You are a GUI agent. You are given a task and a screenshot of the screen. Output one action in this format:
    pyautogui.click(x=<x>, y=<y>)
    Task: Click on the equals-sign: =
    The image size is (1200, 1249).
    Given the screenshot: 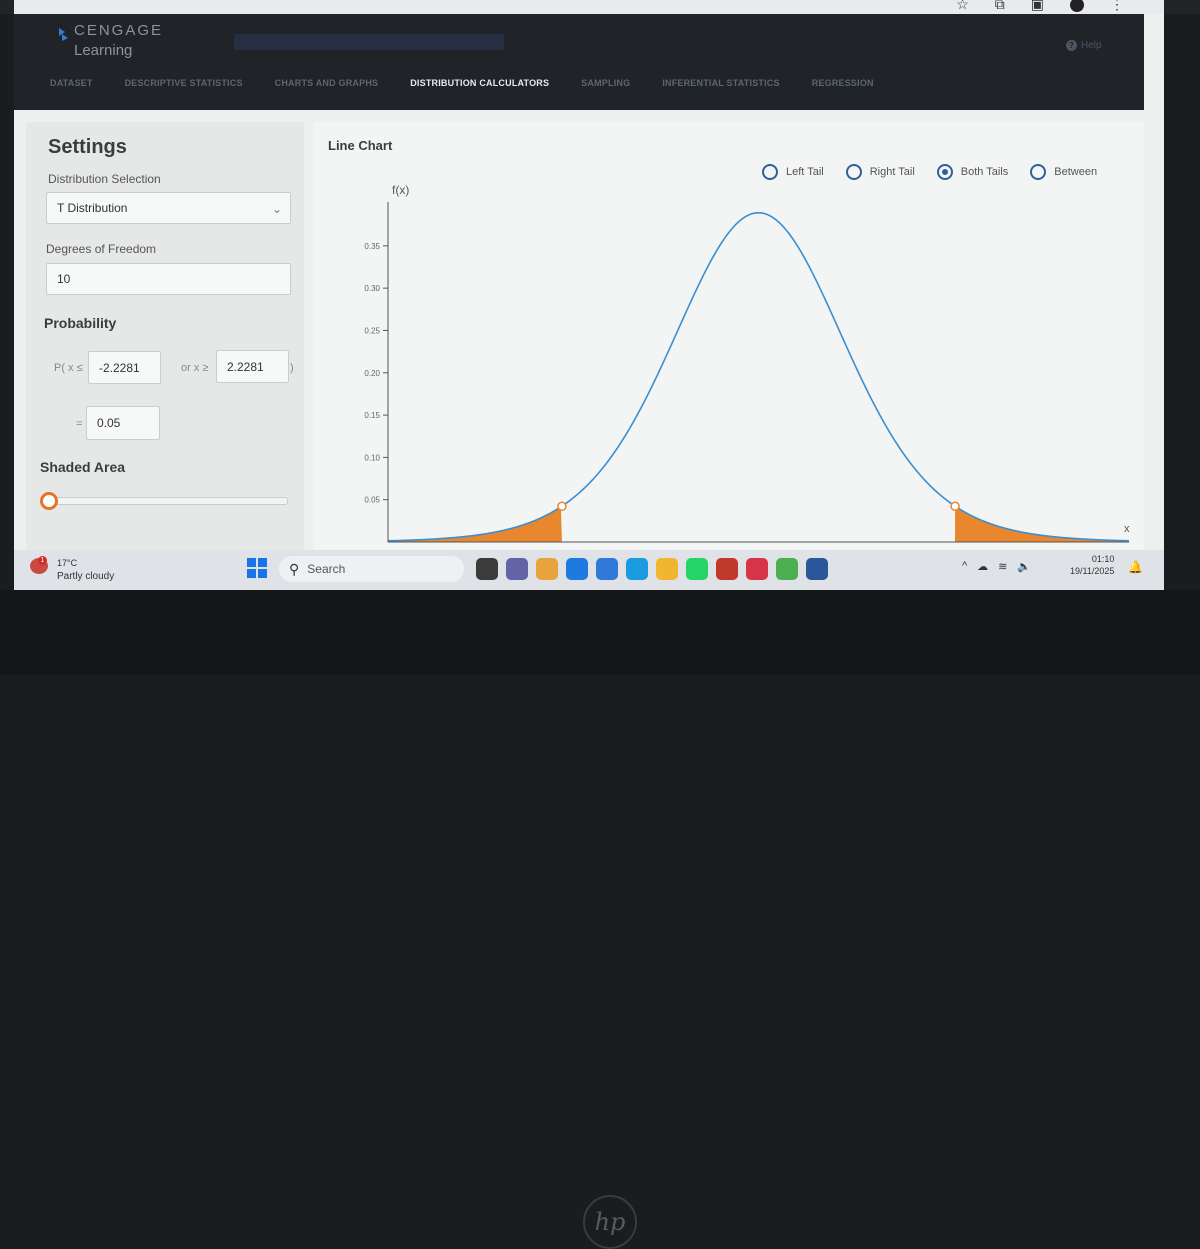 What is the action you would take?
    pyautogui.click(x=79, y=424)
    